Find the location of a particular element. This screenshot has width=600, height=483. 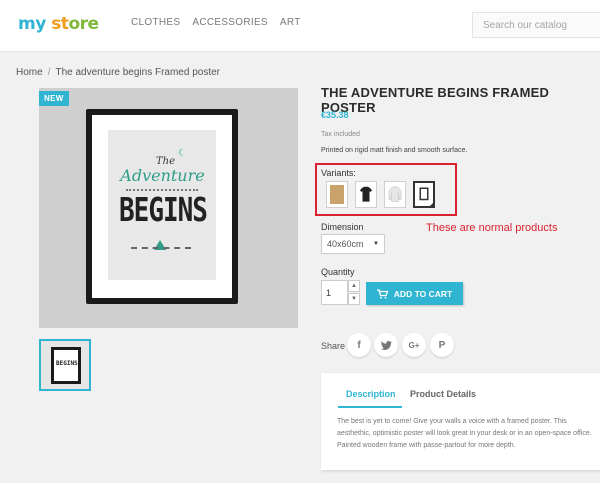

poster-divider is located at coordinates (162, 190).